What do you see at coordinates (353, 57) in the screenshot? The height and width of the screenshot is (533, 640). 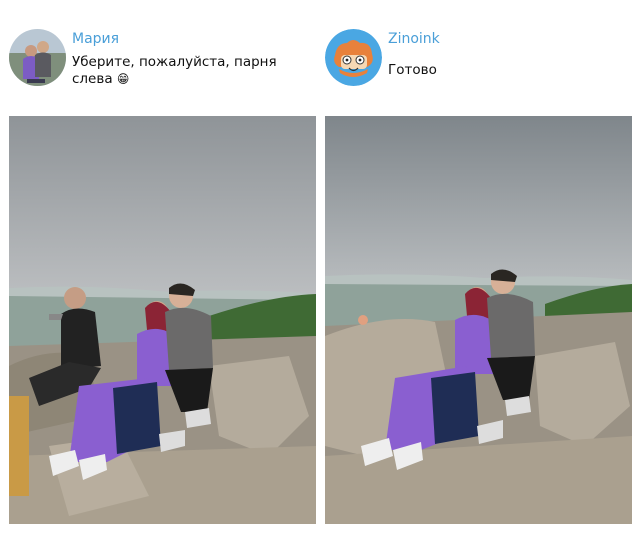 I see `zinoink-avatar` at bounding box center [353, 57].